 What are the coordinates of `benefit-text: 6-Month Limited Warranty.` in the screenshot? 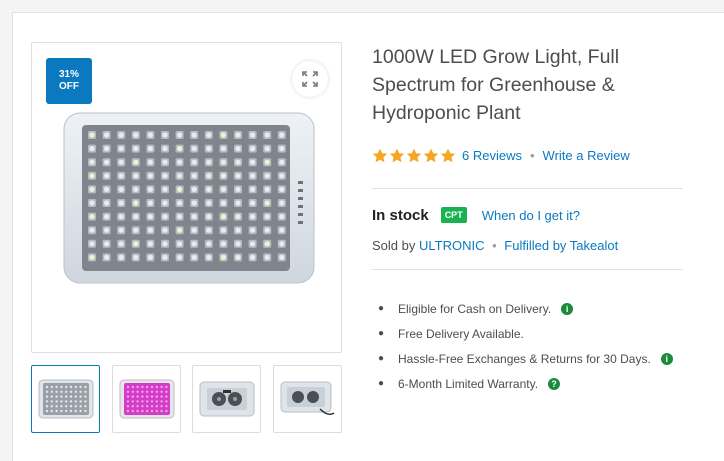 It's located at (468, 383).